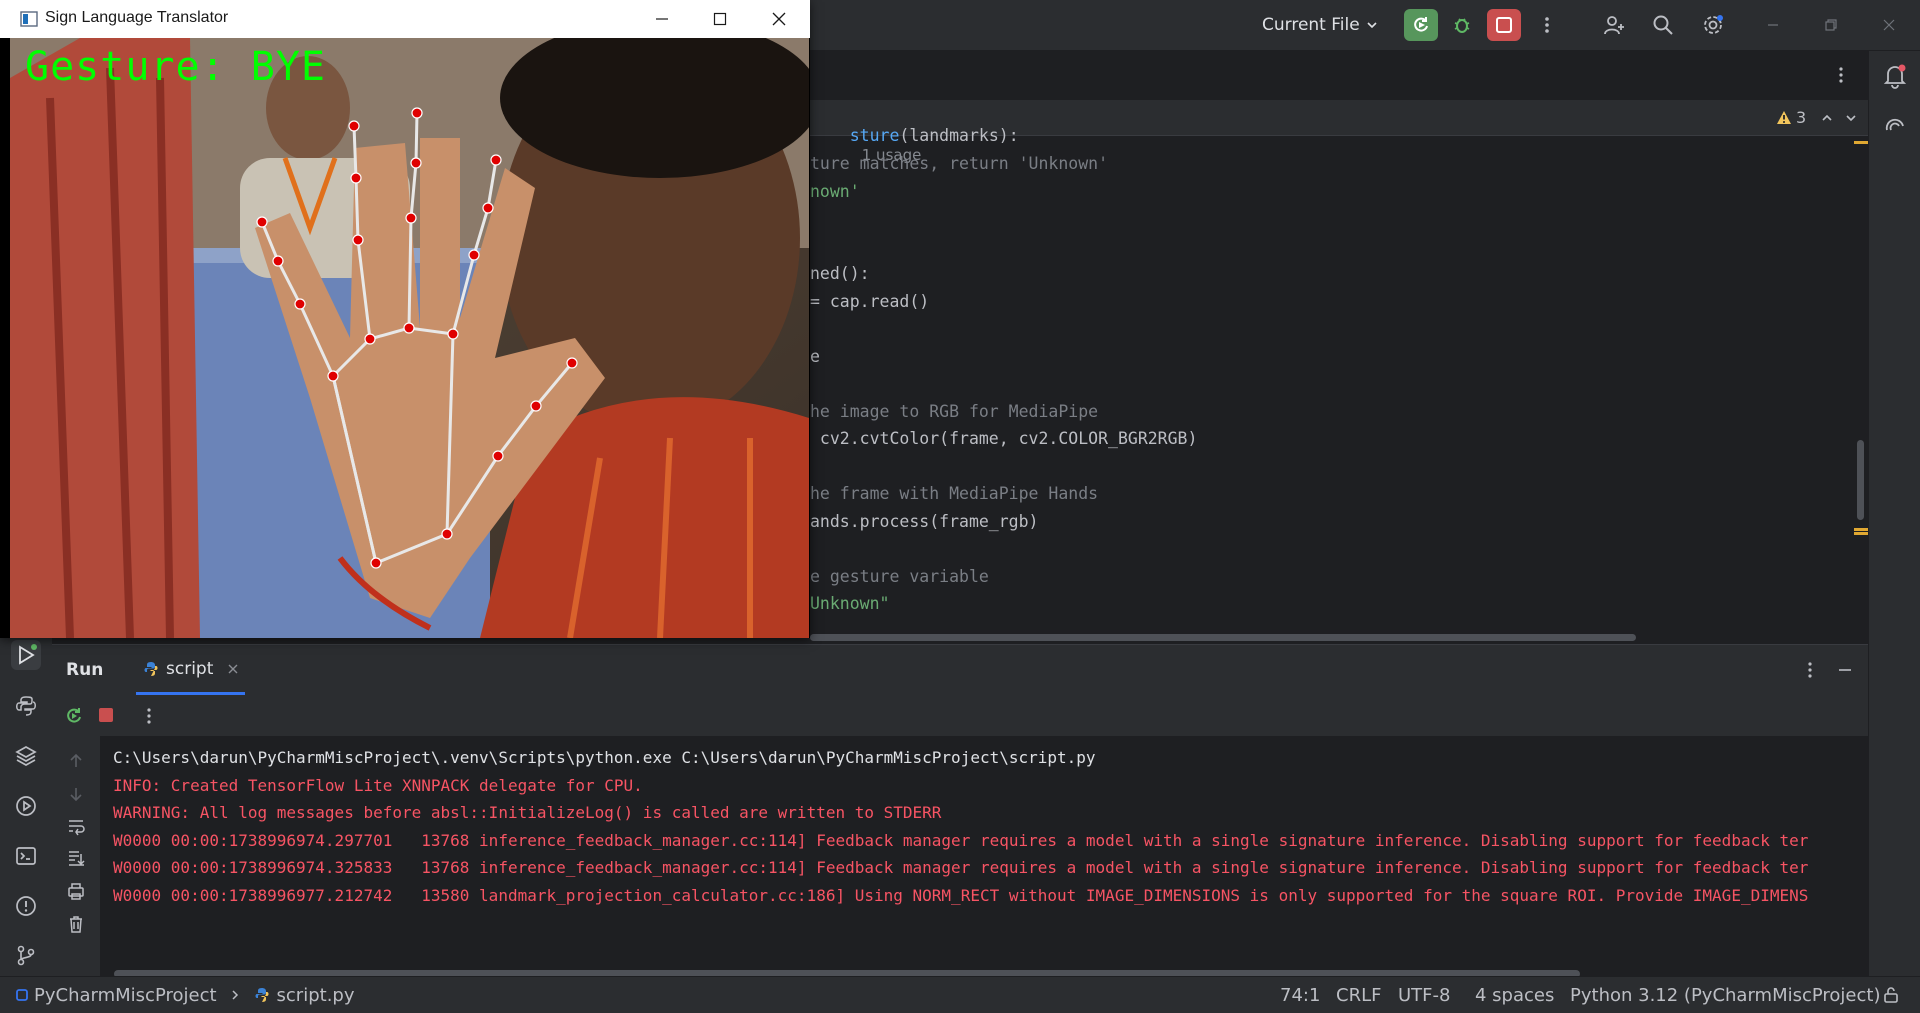  I want to click on file-encoding: UTF-8, so click(1424, 995).